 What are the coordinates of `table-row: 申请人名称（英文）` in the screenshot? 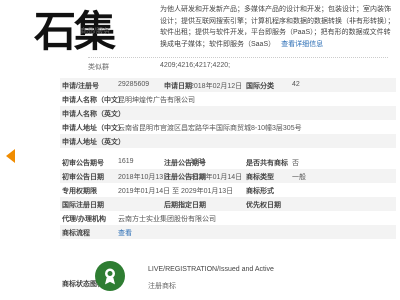 It's located at (228, 113).